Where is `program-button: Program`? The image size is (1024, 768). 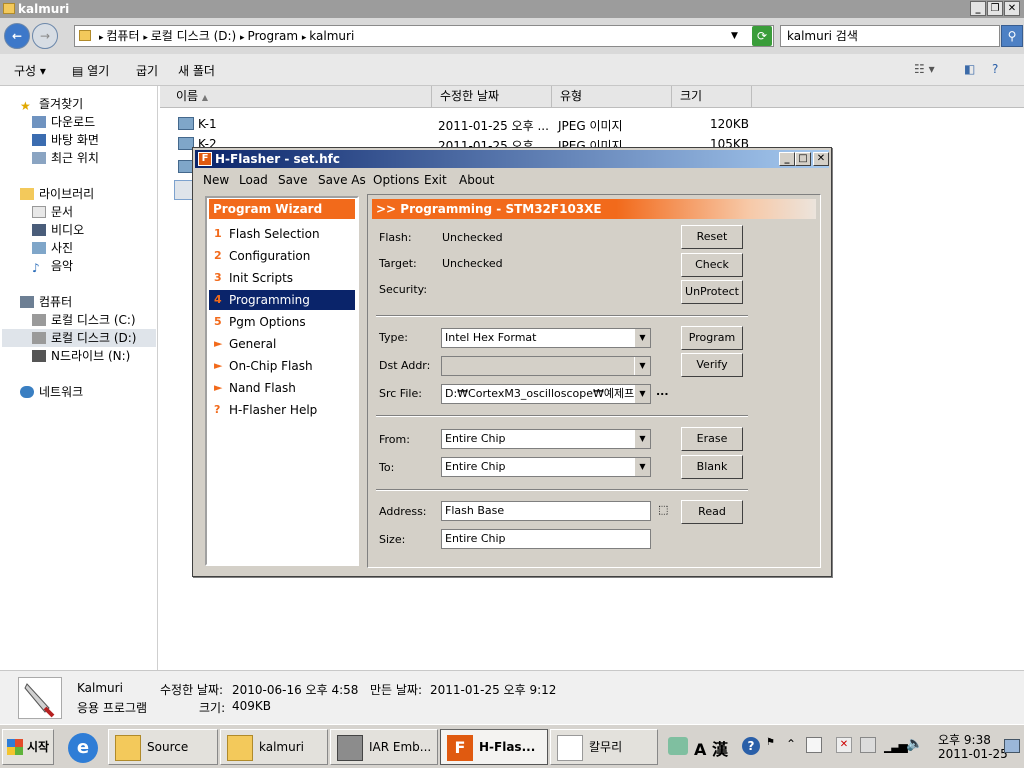
program-button: Program is located at coordinates (712, 338).